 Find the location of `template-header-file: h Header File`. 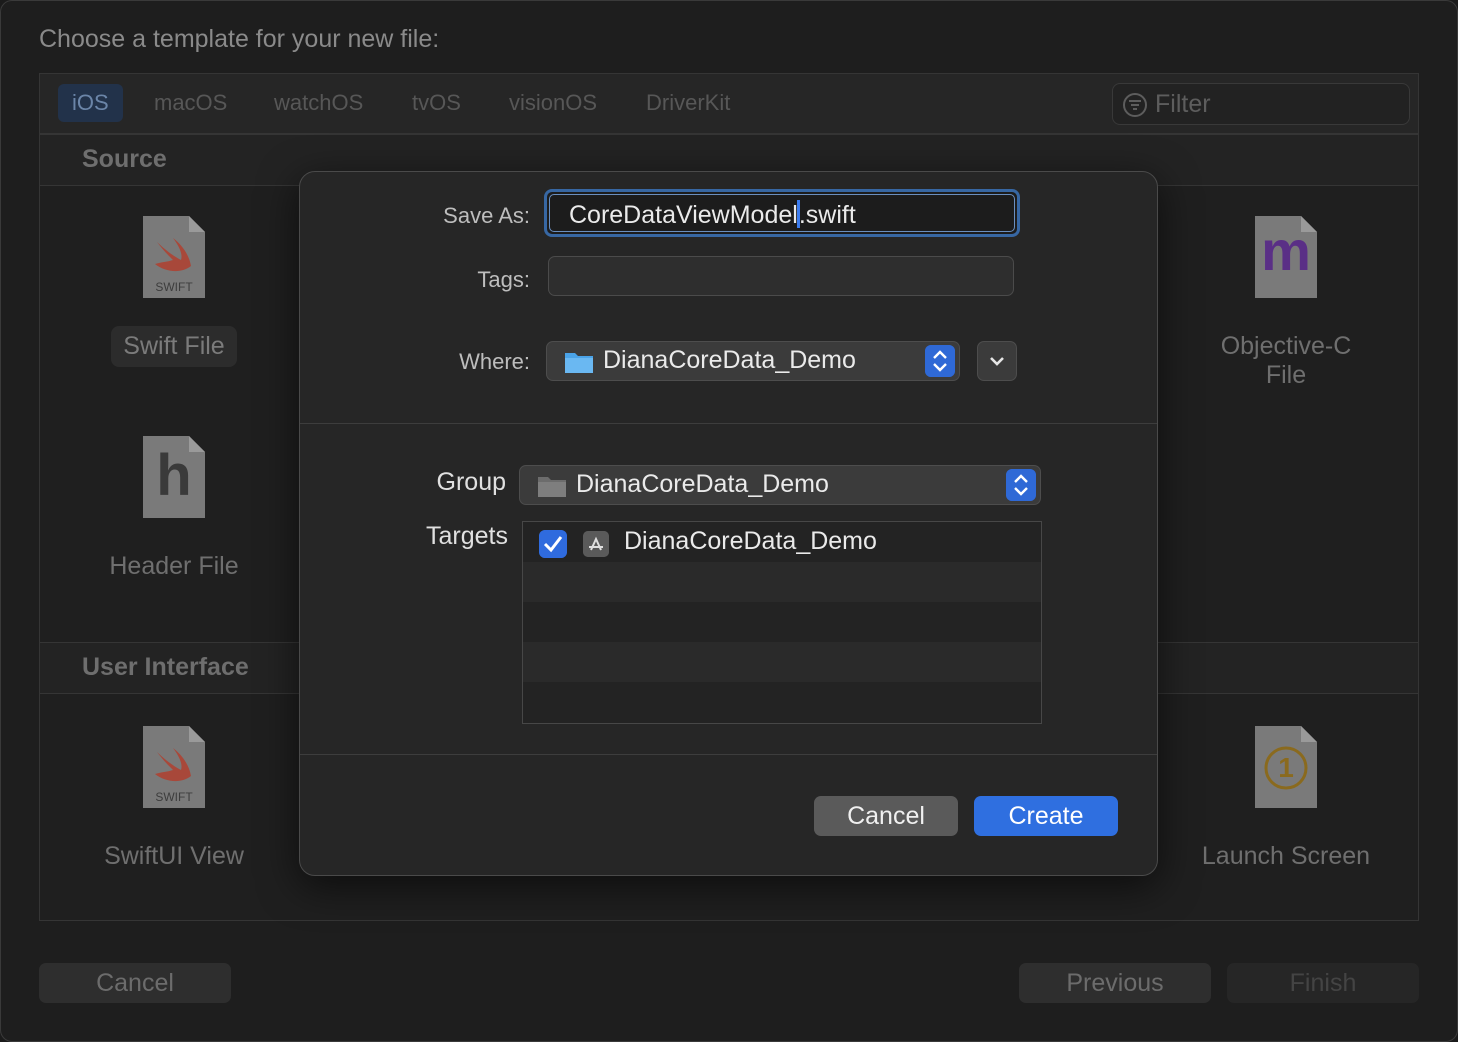

template-header-file: h Header File is located at coordinates (174, 510).